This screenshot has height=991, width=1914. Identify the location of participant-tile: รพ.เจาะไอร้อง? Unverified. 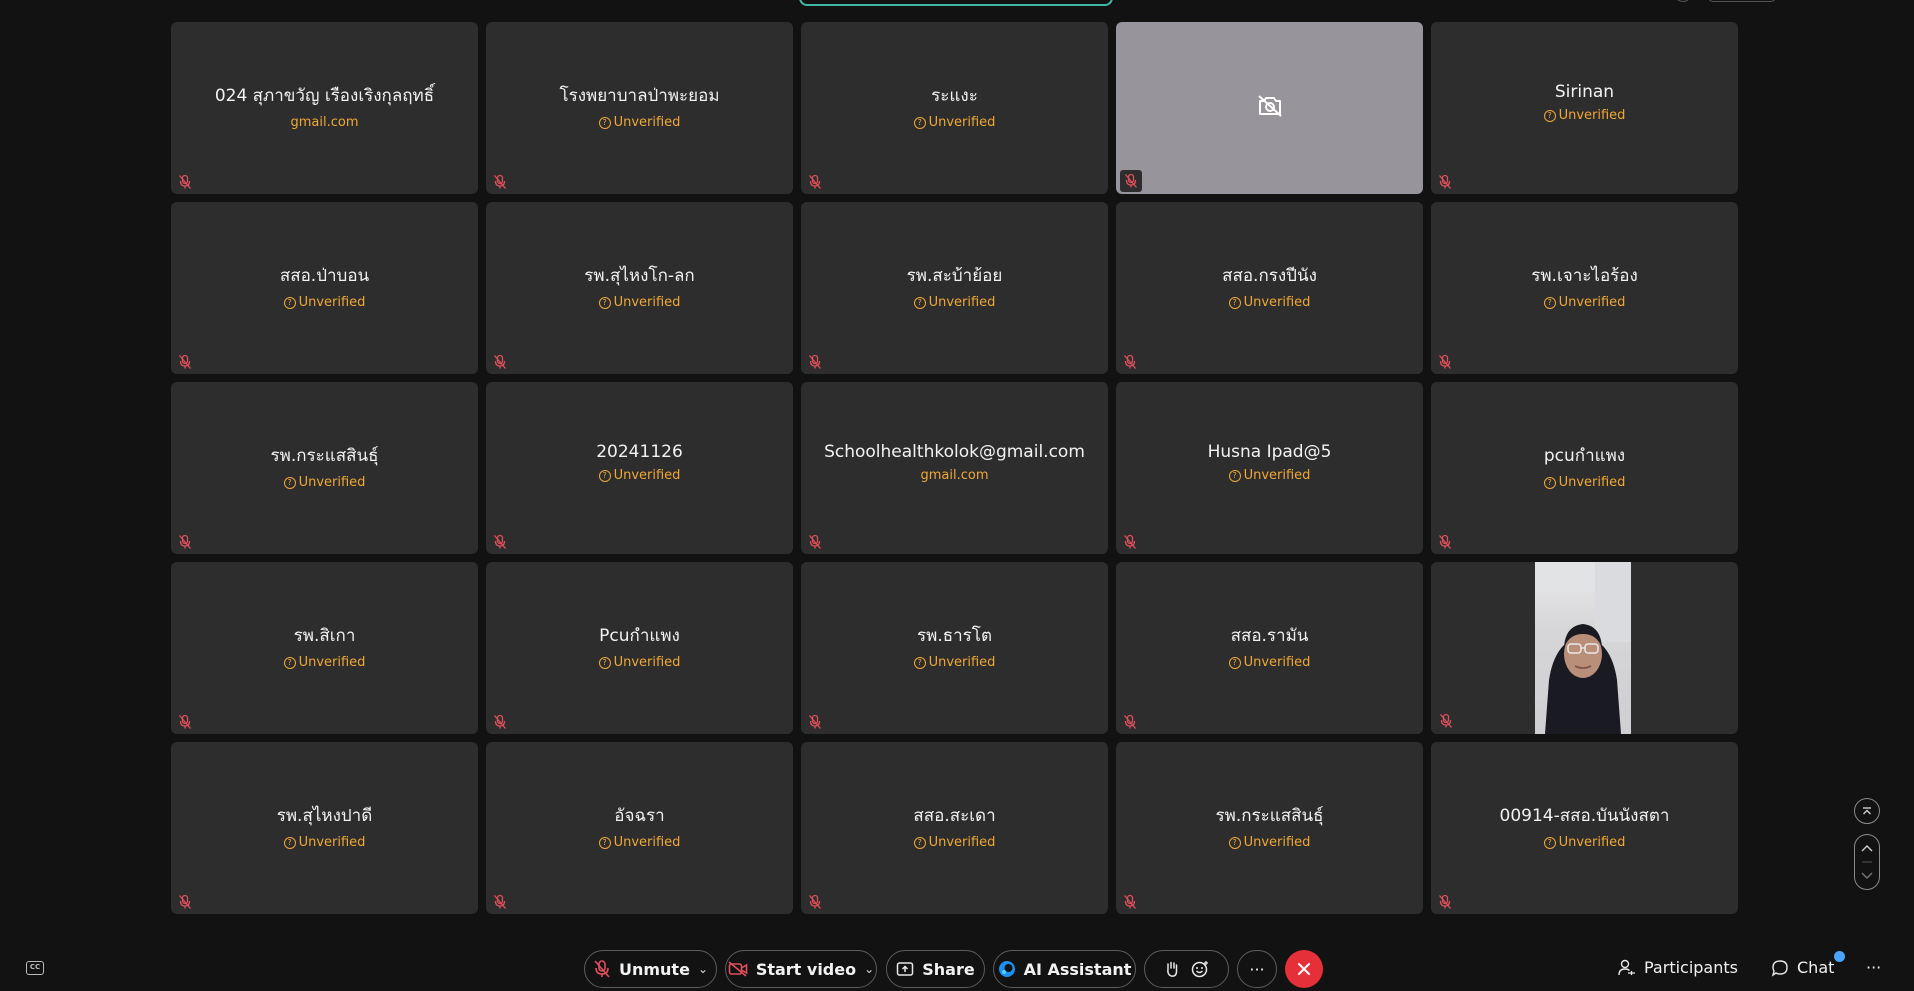
(1584, 288).